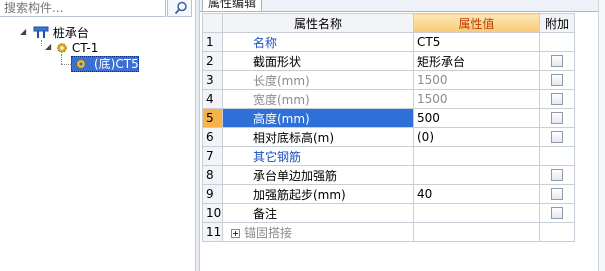  What do you see at coordinates (85, 48) in the screenshot?
I see `tree-node-child-label: CT-1` at bounding box center [85, 48].